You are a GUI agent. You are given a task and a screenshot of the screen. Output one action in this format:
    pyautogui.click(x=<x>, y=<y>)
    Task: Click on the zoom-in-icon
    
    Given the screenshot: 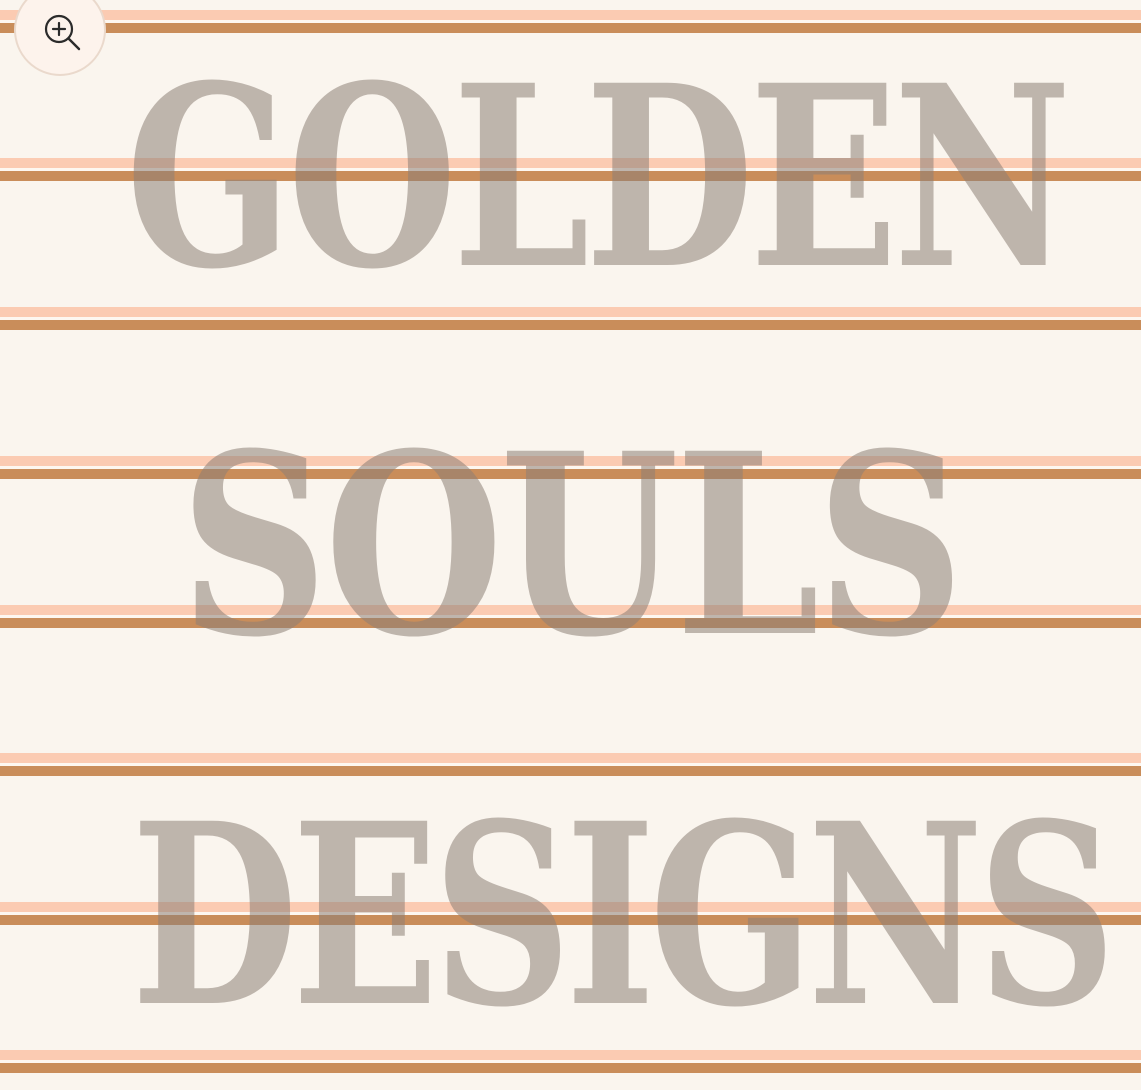 What is the action you would take?
    pyautogui.click(x=62, y=32)
    